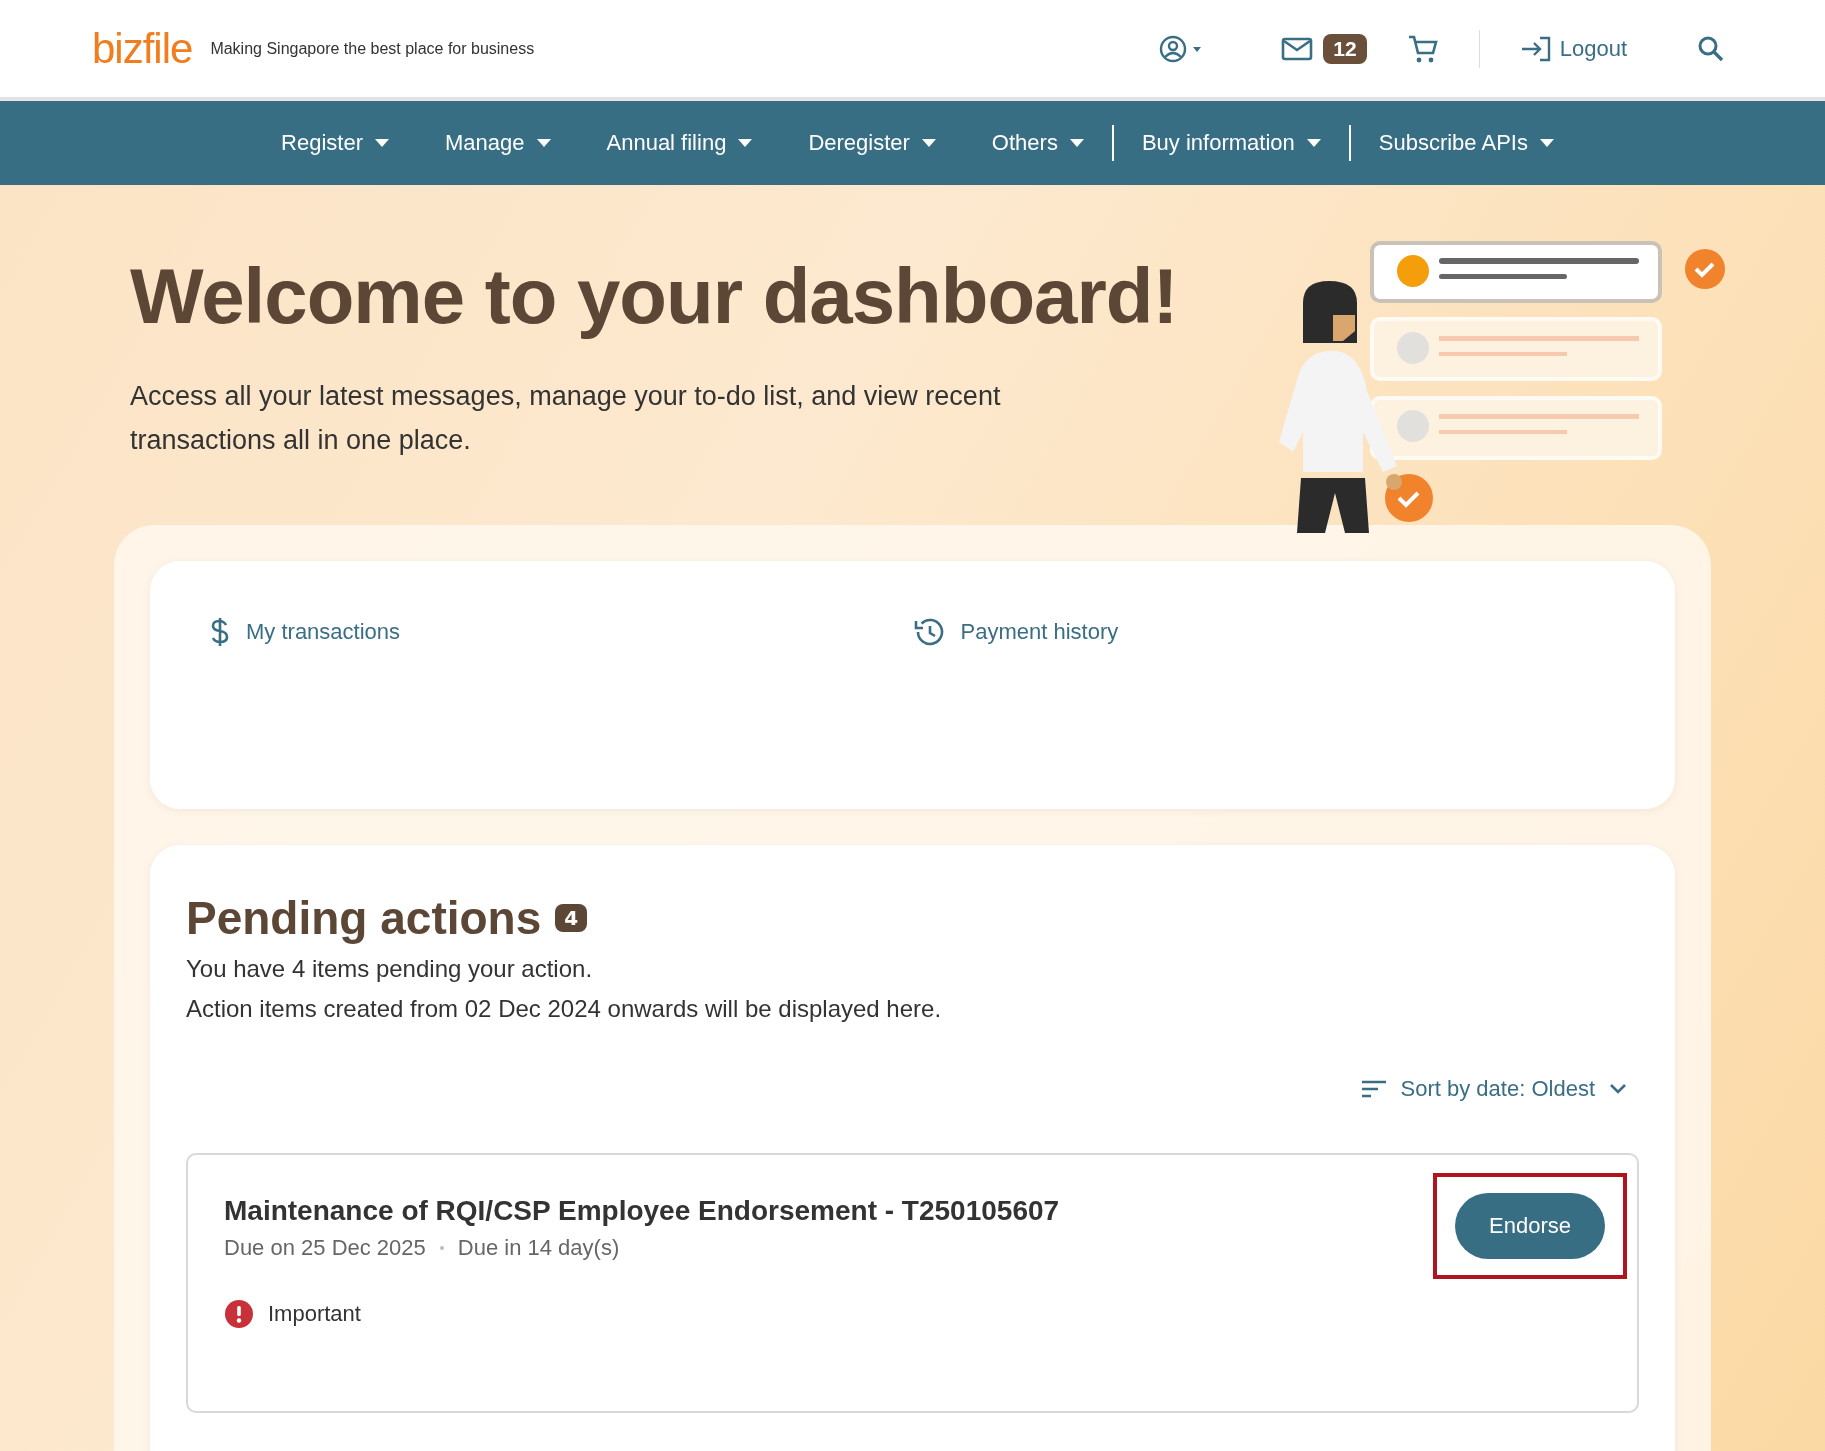 This screenshot has width=1825, height=1451. I want to click on envelope-icon, so click(1297, 48).